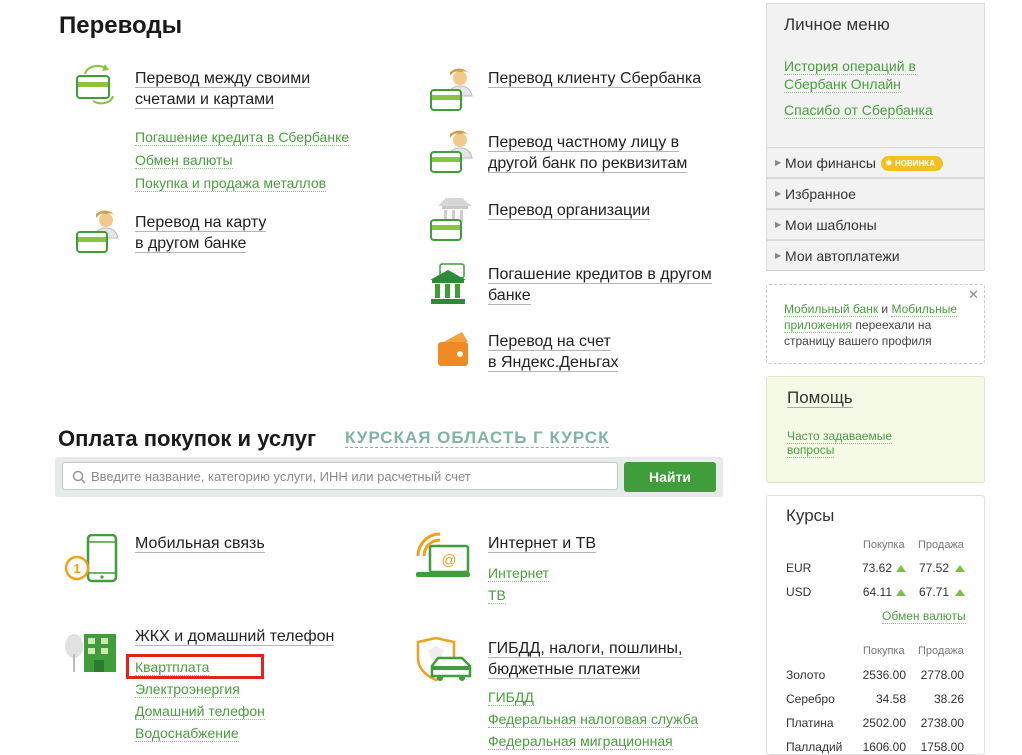  Describe the element at coordinates (877, 592) in the screenshot. I see `currency-buy: 64.11` at that location.